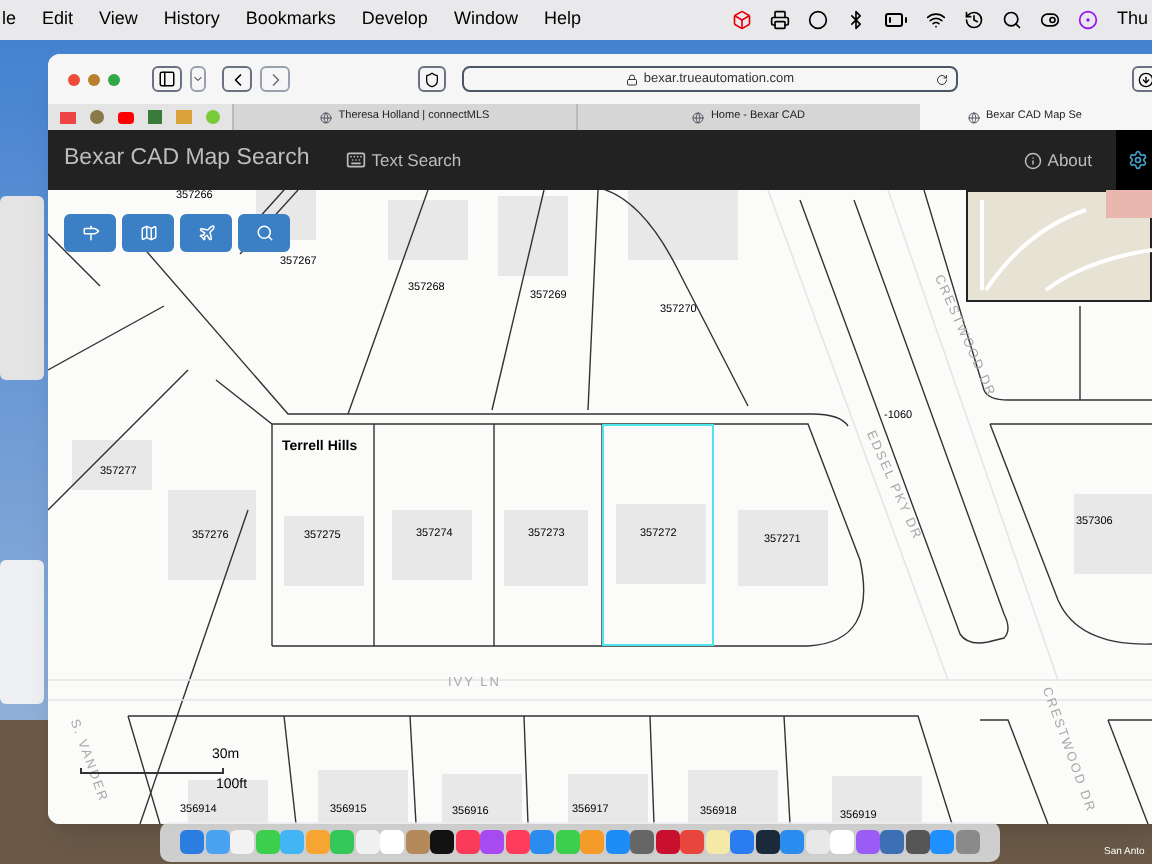 This screenshot has height=864, width=1152. Describe the element at coordinates (118, 20) in the screenshot. I see `menu-item: View` at that location.